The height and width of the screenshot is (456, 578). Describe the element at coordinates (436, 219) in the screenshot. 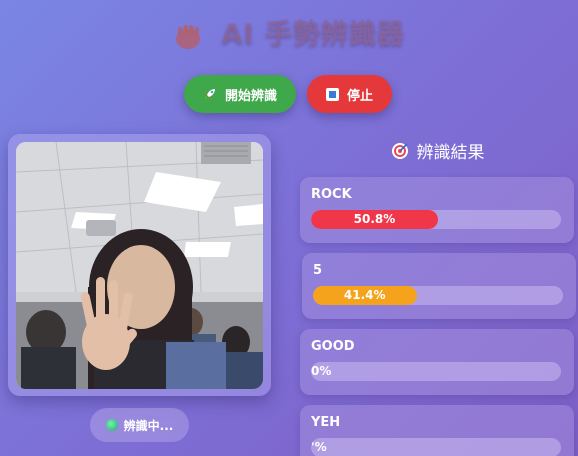

I see `confidence-bar: 50.8%` at that location.